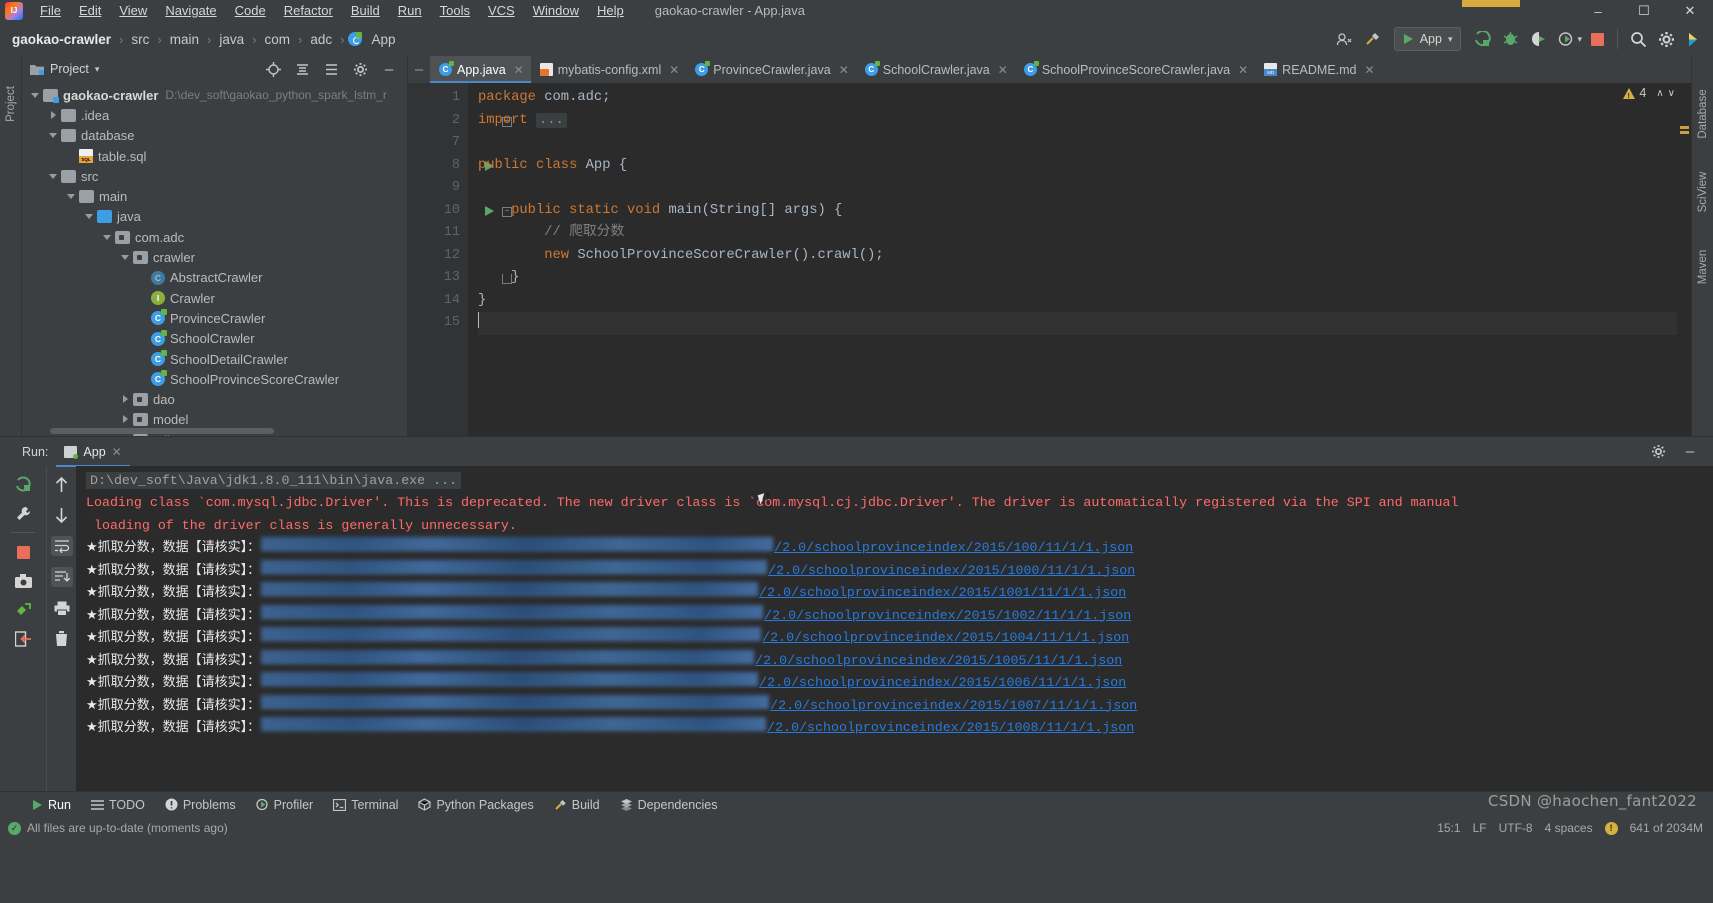 This screenshot has width=1713, height=903. Describe the element at coordinates (1538, 39) in the screenshot. I see `run-coverage-icon` at that location.